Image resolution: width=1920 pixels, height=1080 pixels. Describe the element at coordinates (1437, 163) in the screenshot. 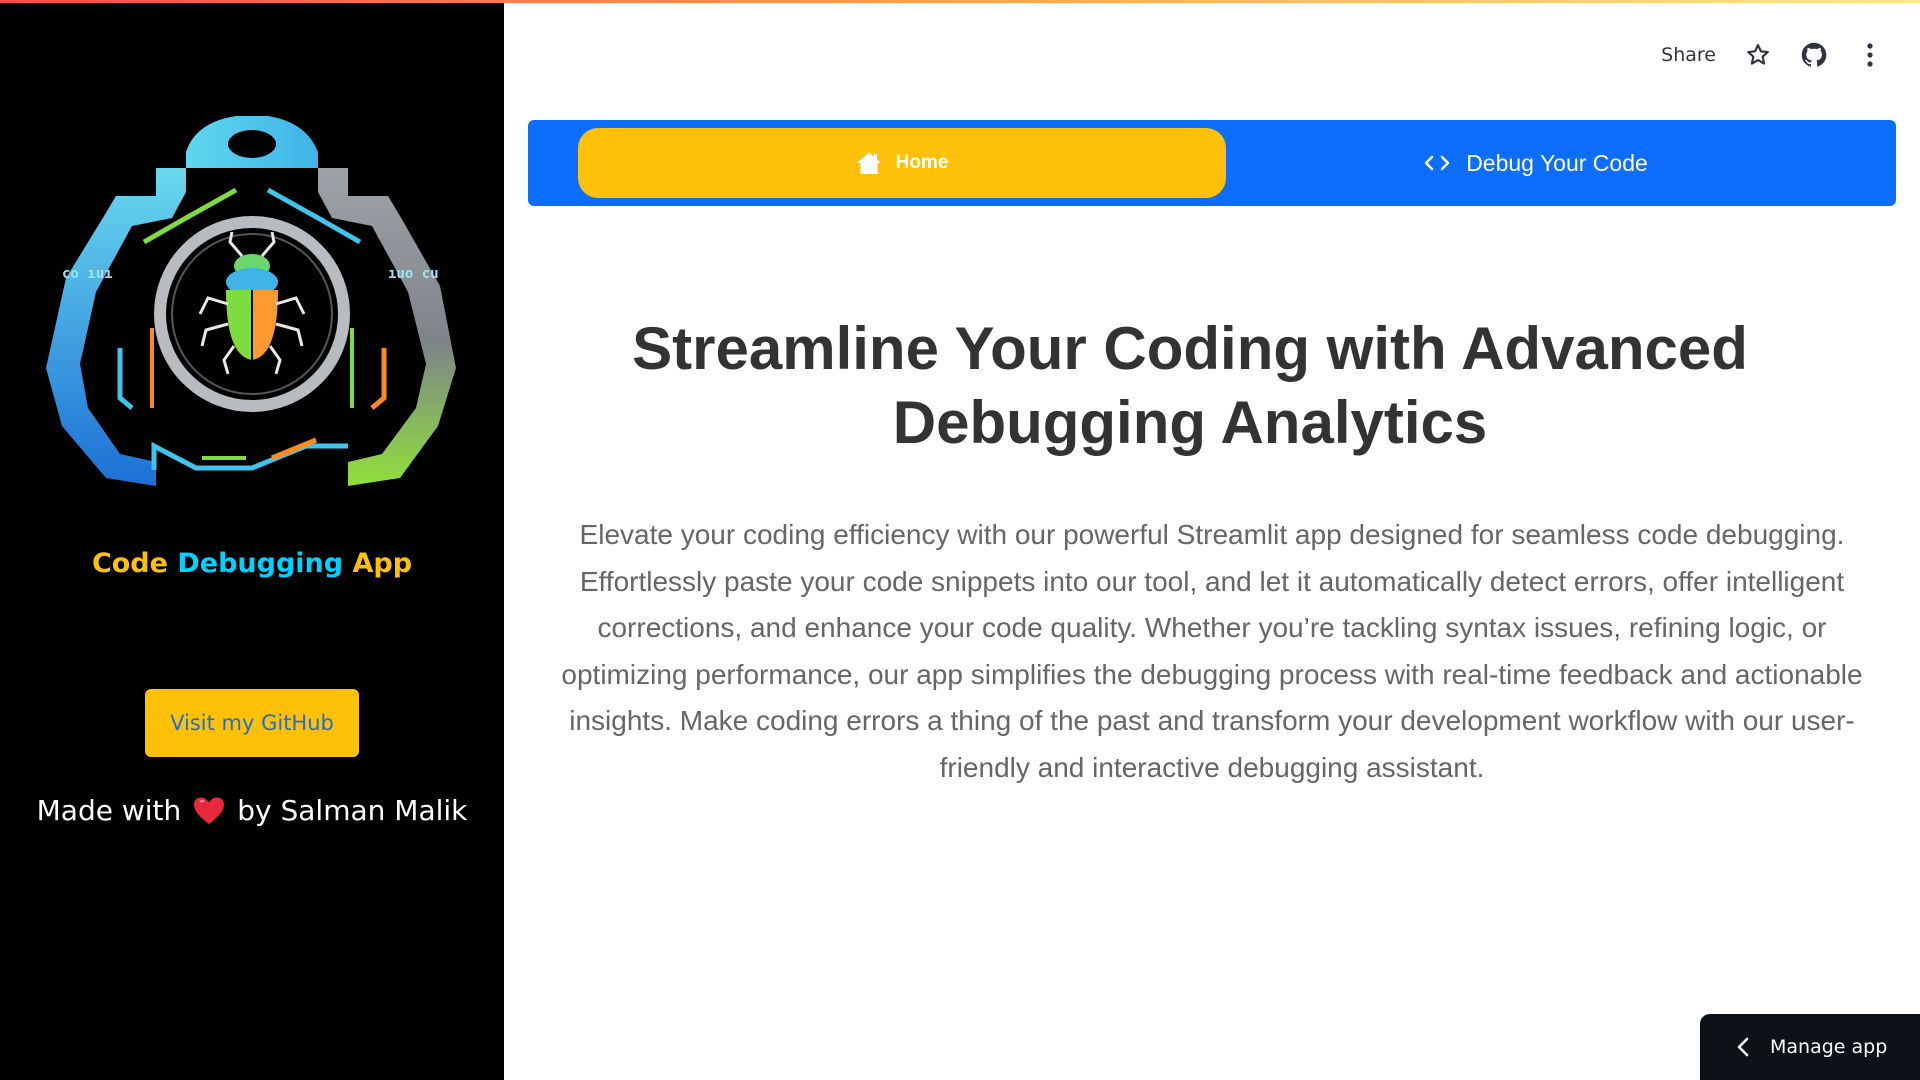

I see `code-icon` at that location.